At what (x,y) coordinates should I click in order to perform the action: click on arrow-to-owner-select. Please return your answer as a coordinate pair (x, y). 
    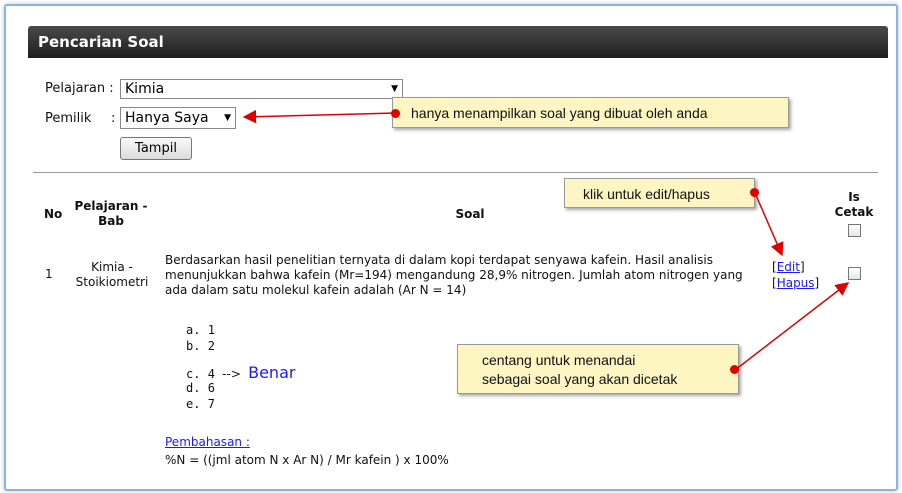
    Looking at the image, I should click on (319, 116).